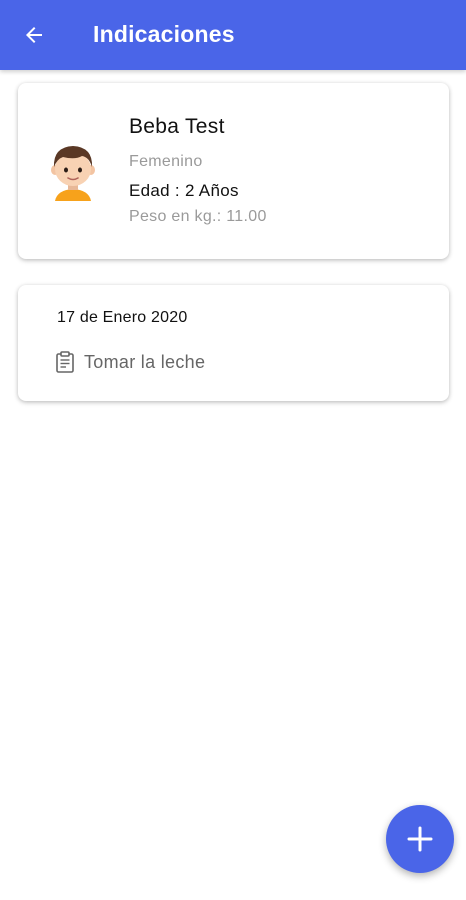 The width and height of the screenshot is (466, 900). Describe the element at coordinates (166, 161) in the screenshot. I see `profile-gender: Femenino` at that location.